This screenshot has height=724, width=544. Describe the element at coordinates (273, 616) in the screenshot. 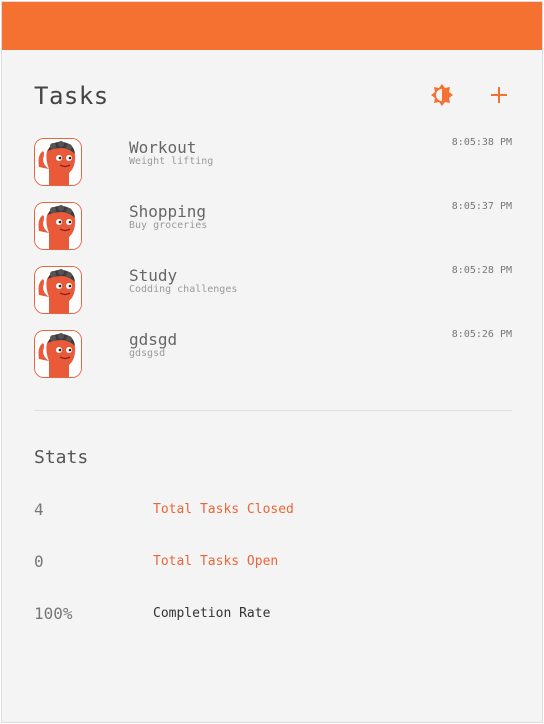

I see `stat-row-completion: 100% Completion Rate` at that location.